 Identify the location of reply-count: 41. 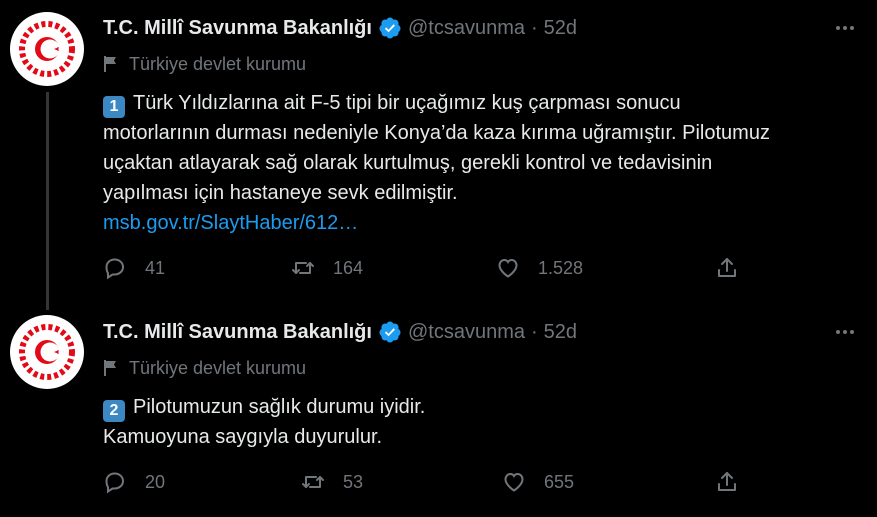
(155, 267).